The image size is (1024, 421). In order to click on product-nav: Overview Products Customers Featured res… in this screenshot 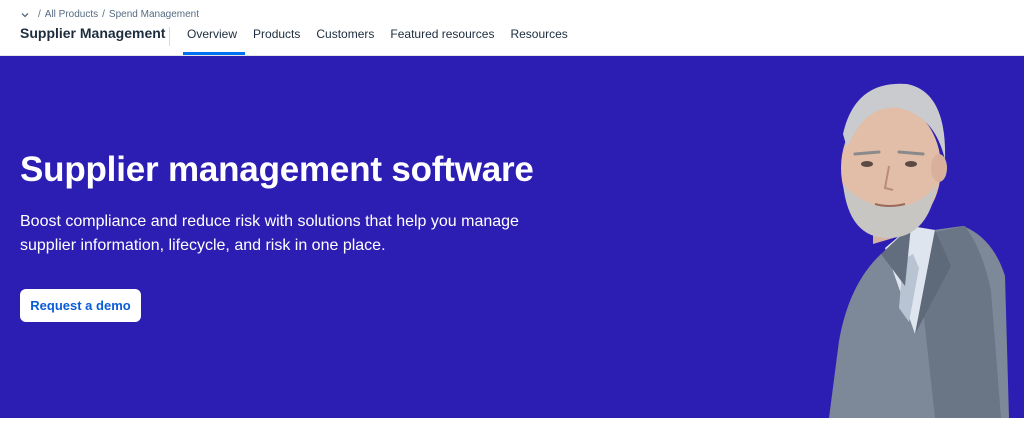, I will do `click(379, 37)`.